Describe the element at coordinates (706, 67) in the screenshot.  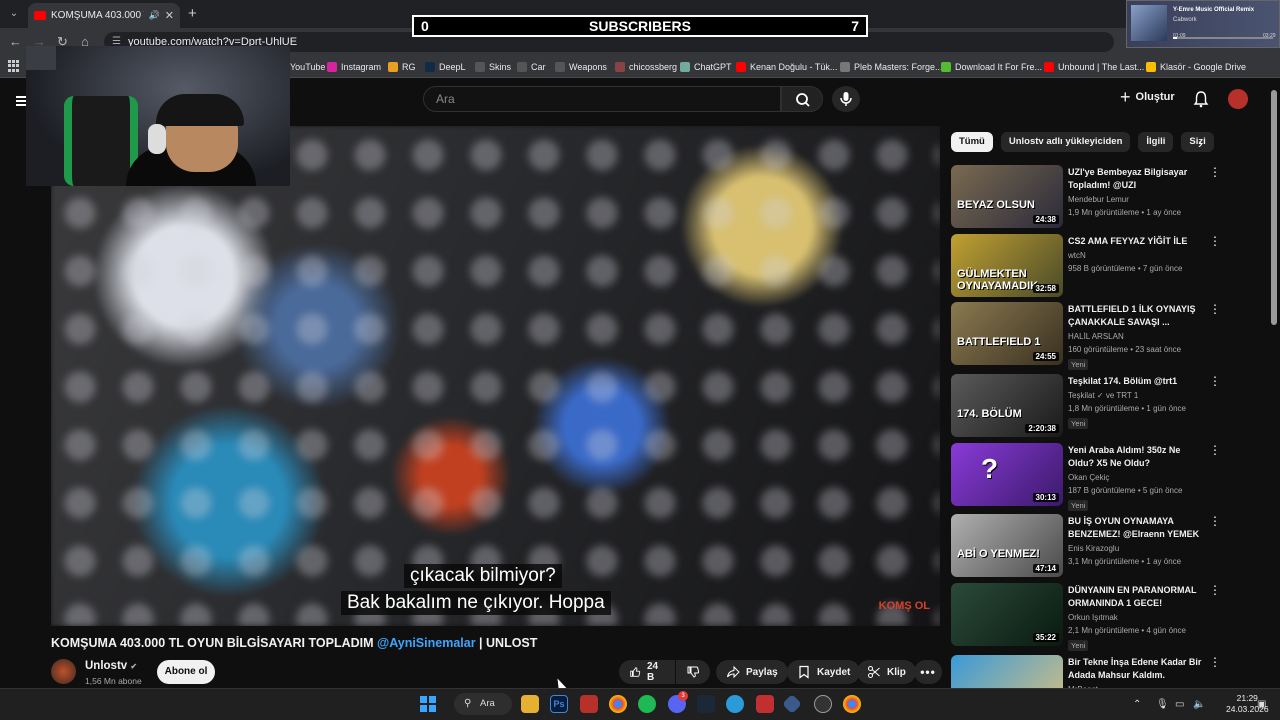
I see `bookmark-item: ChatGPT` at that location.